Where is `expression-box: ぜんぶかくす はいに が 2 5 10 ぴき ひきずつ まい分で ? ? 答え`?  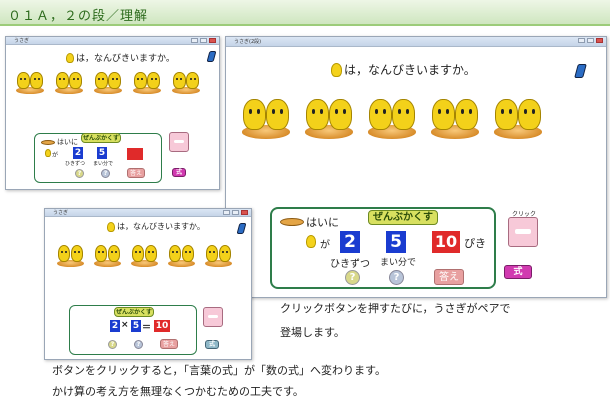 expression-box: ぜんぶかくす はいに が 2 5 10 ぴき ひきずつ まい分で ? ? 答え is located at coordinates (383, 248).